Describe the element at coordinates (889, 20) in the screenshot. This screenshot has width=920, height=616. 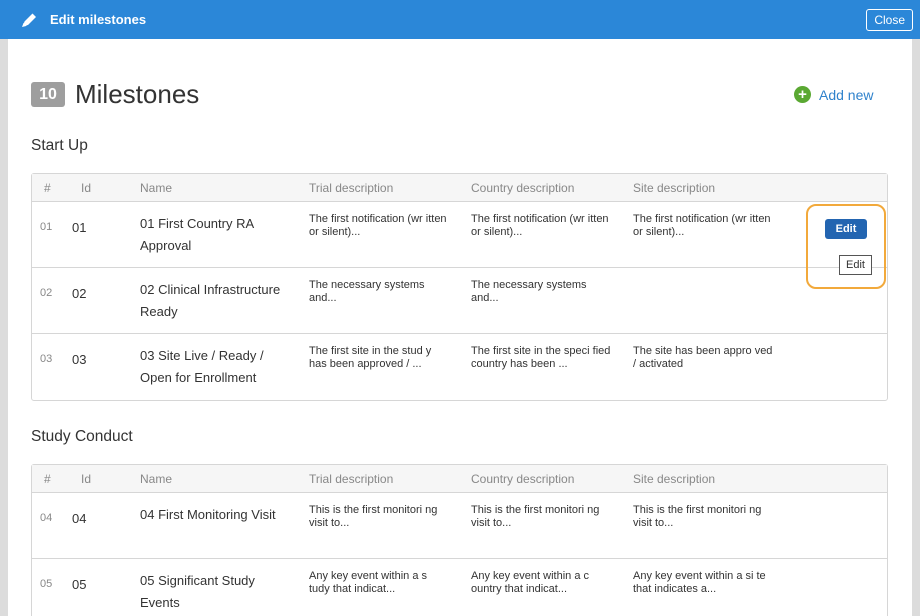
I see `close-button: Close` at that location.